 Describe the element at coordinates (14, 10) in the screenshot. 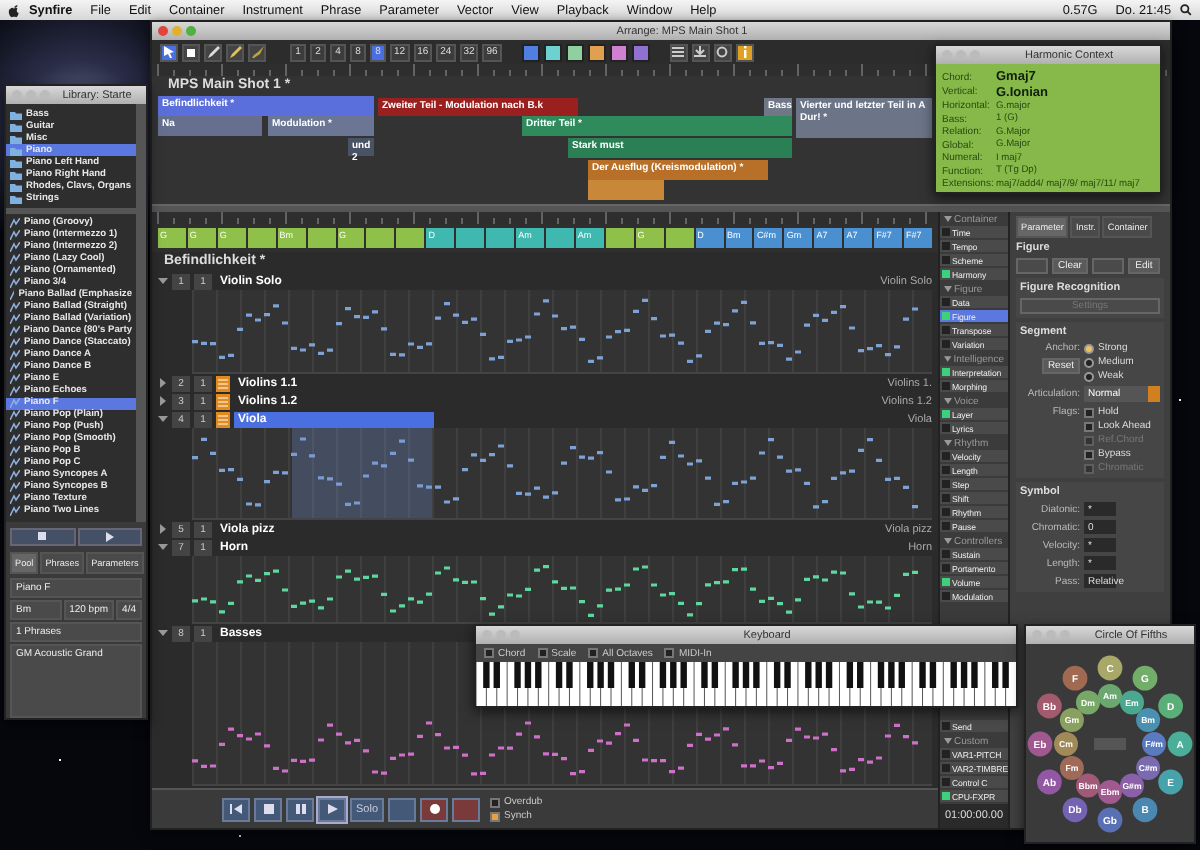

I see `apple-icon` at that location.